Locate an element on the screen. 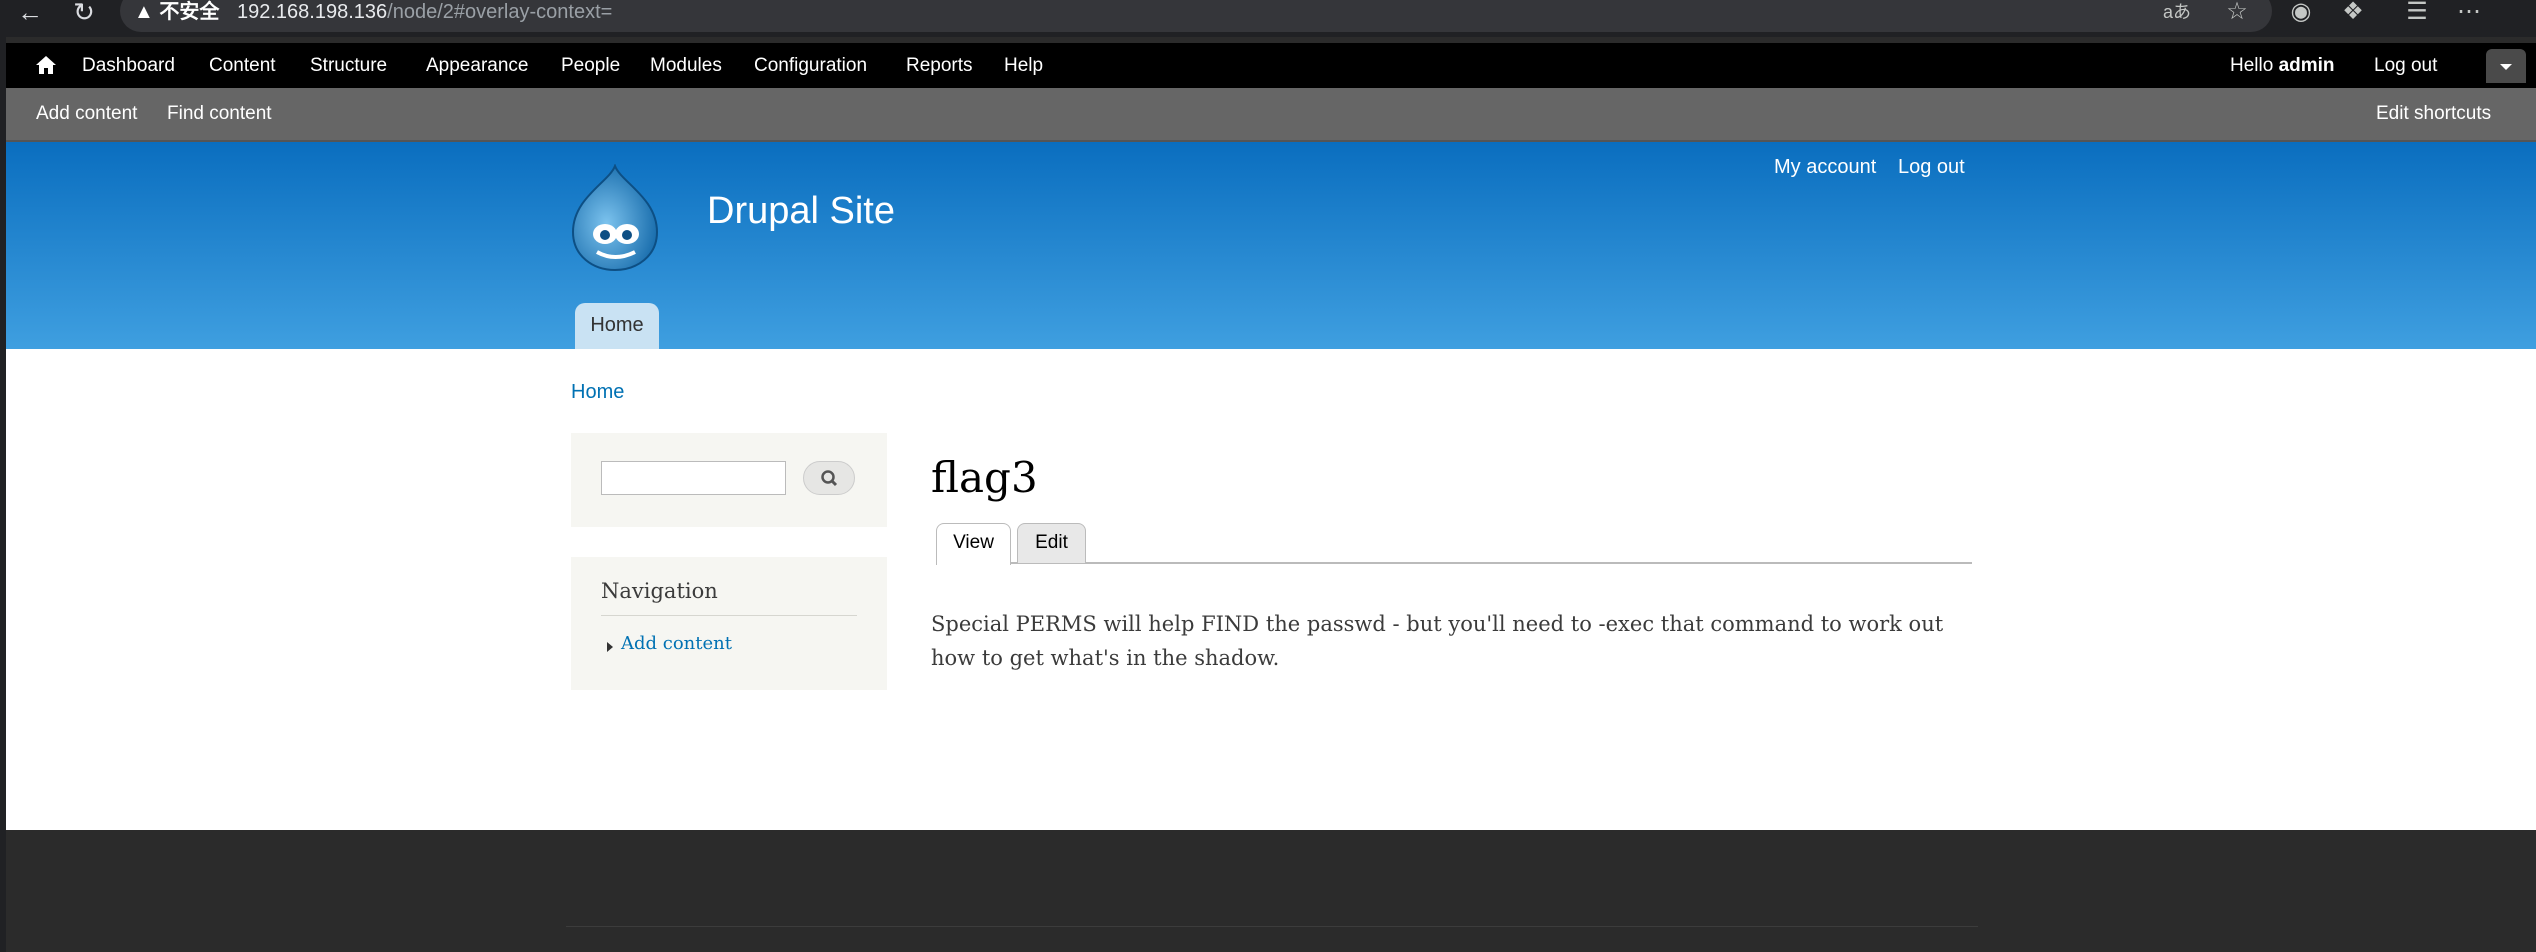 The image size is (2536, 952). page-title: flag3 is located at coordinates (984, 477).